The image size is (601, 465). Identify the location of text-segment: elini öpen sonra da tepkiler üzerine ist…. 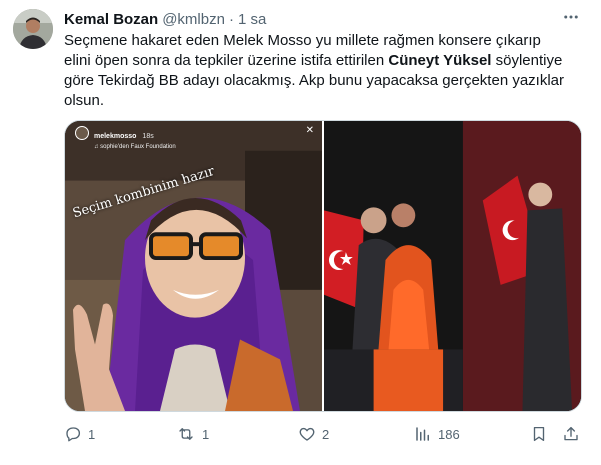
(226, 60).